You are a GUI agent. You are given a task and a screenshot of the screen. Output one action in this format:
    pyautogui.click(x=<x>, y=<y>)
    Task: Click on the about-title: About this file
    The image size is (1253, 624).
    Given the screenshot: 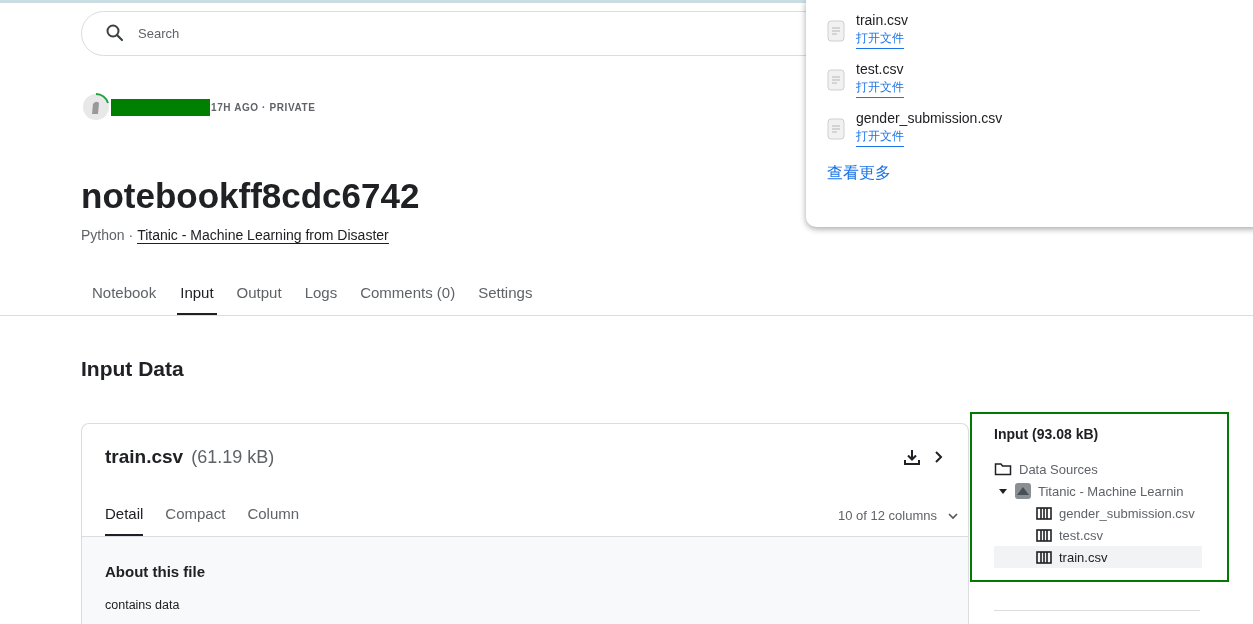 What is the action you would take?
    pyautogui.click(x=155, y=571)
    